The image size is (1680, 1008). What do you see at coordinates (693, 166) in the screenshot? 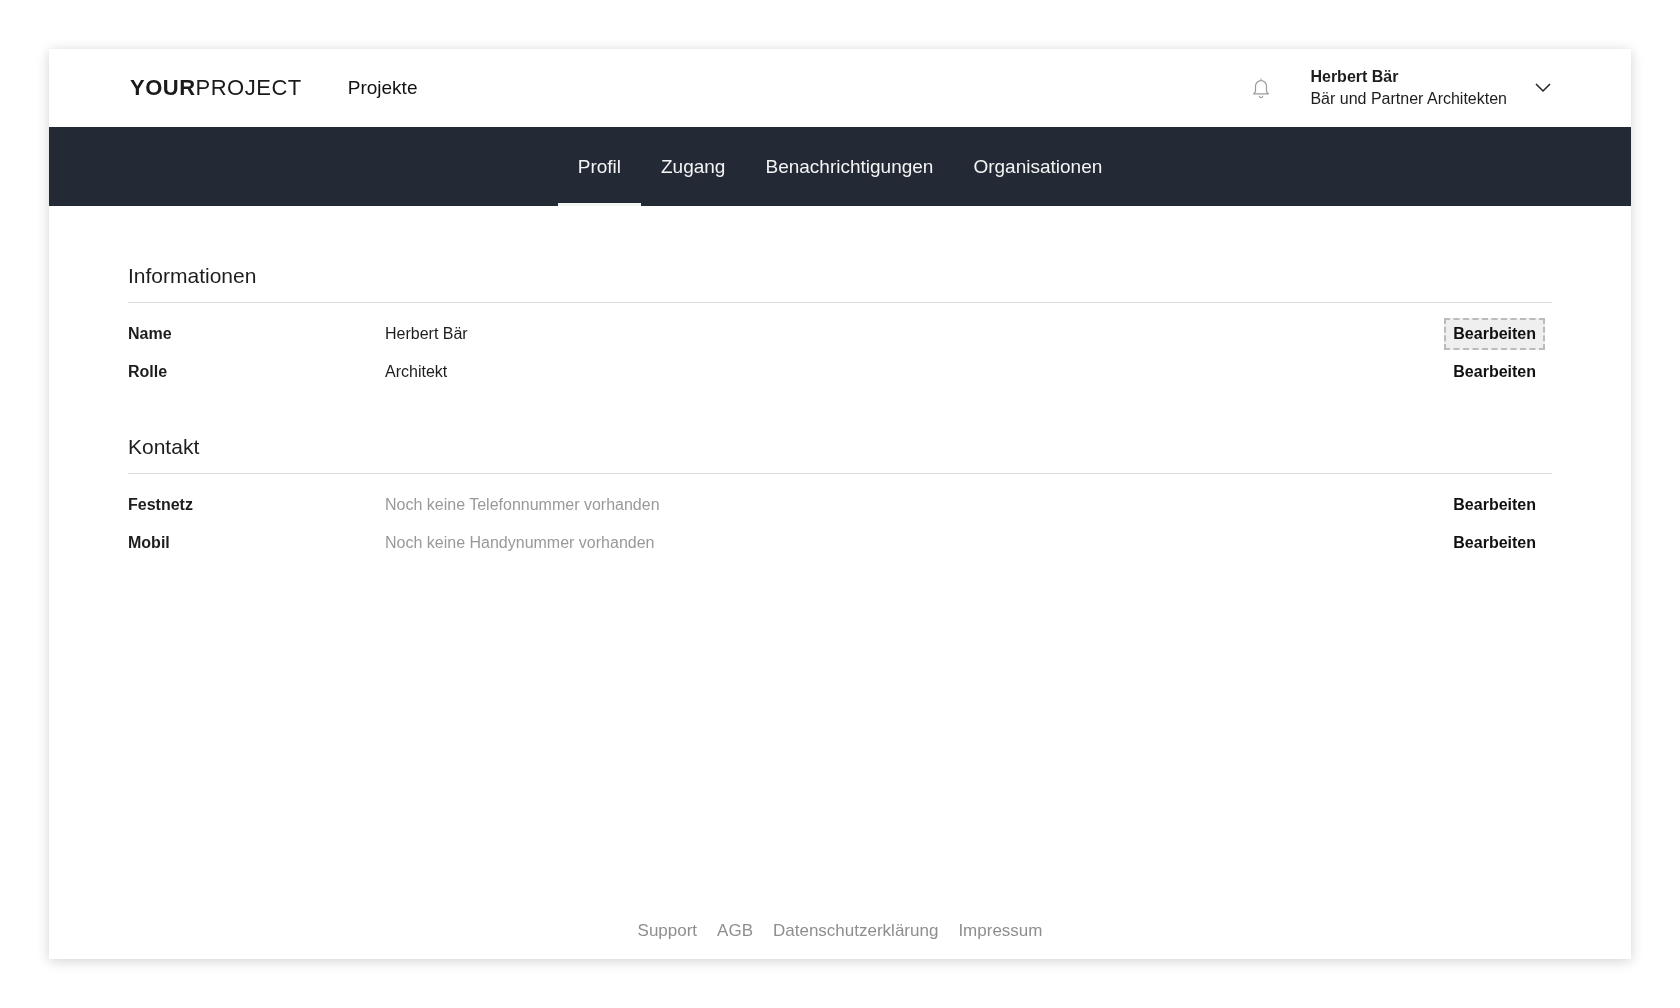
I see `tab: Zugang` at bounding box center [693, 166].